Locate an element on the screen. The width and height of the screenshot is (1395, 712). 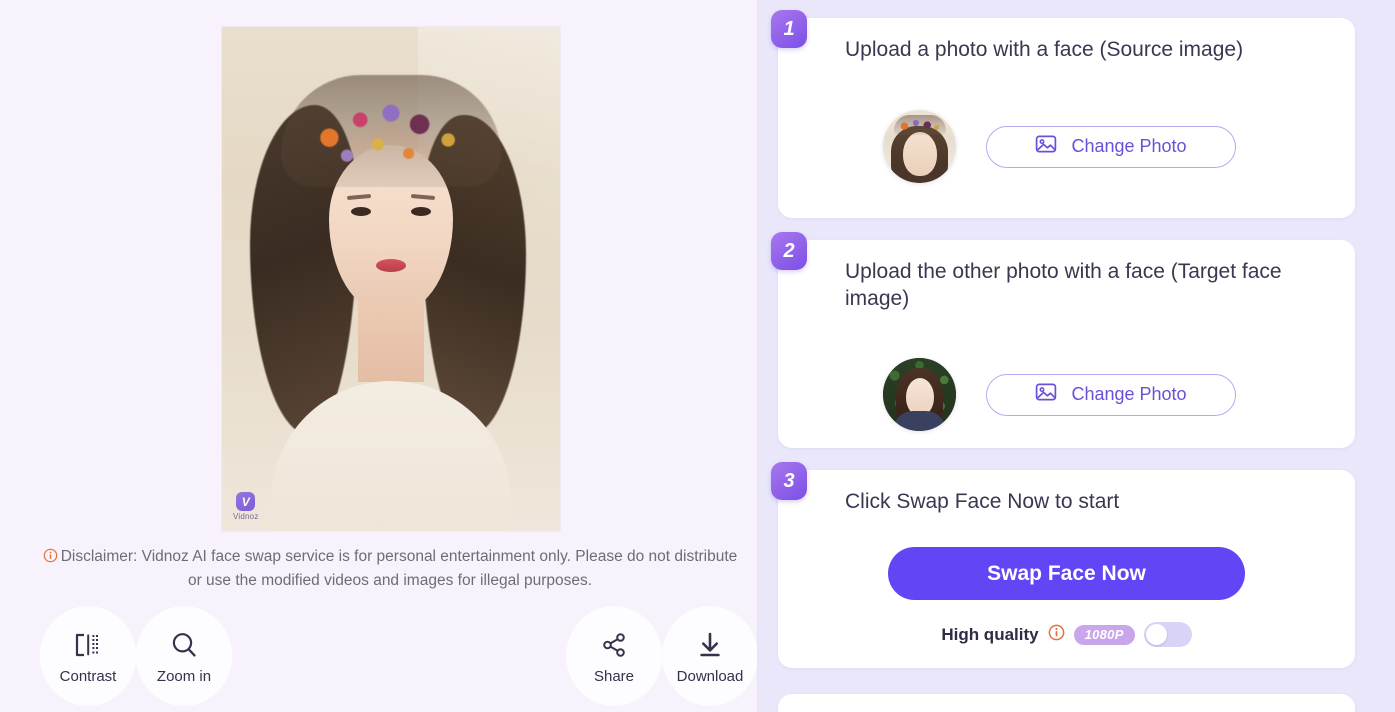
contrast-button: Contrast is located at coordinates (88, 656).